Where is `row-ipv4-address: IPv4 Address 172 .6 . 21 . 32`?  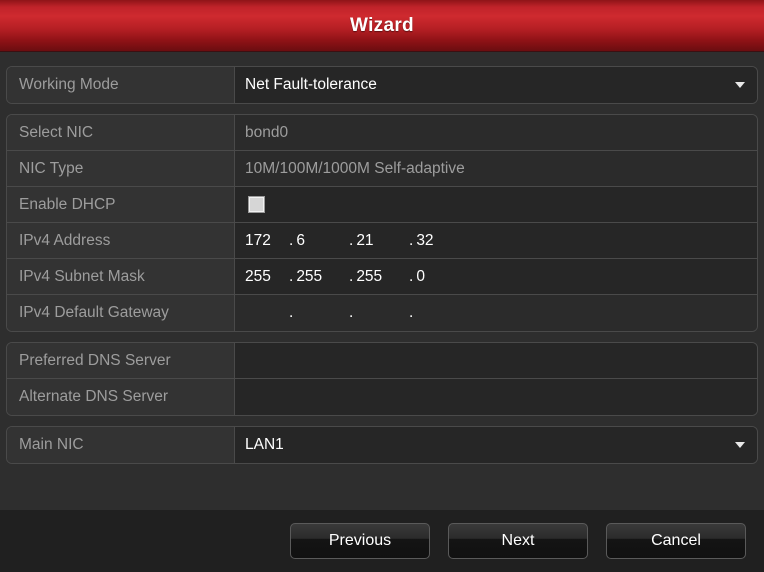
row-ipv4-address: IPv4 Address 172 .6 . 21 . 32 is located at coordinates (382, 241).